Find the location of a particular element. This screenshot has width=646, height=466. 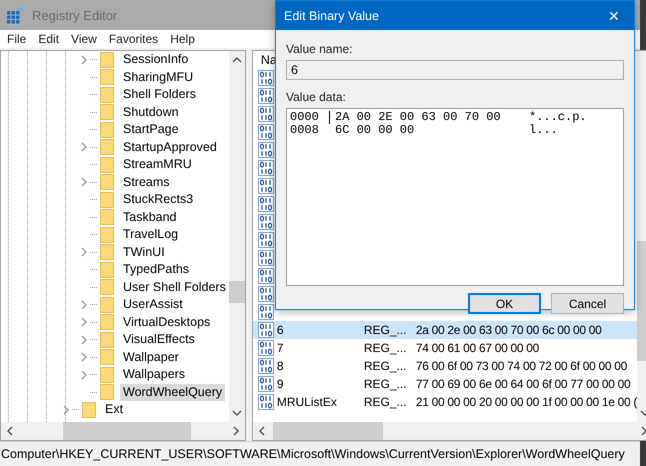

value-name: 8 is located at coordinates (280, 366).